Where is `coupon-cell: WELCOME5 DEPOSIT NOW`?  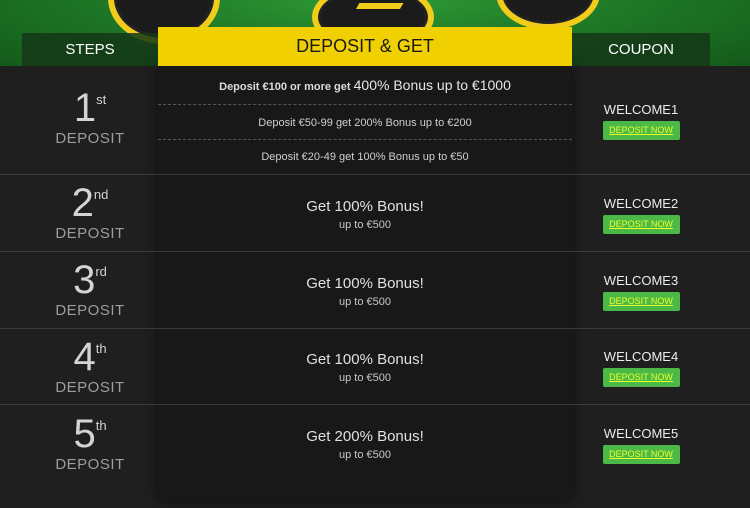 coupon-cell: WELCOME5 DEPOSIT NOW is located at coordinates (641, 445).